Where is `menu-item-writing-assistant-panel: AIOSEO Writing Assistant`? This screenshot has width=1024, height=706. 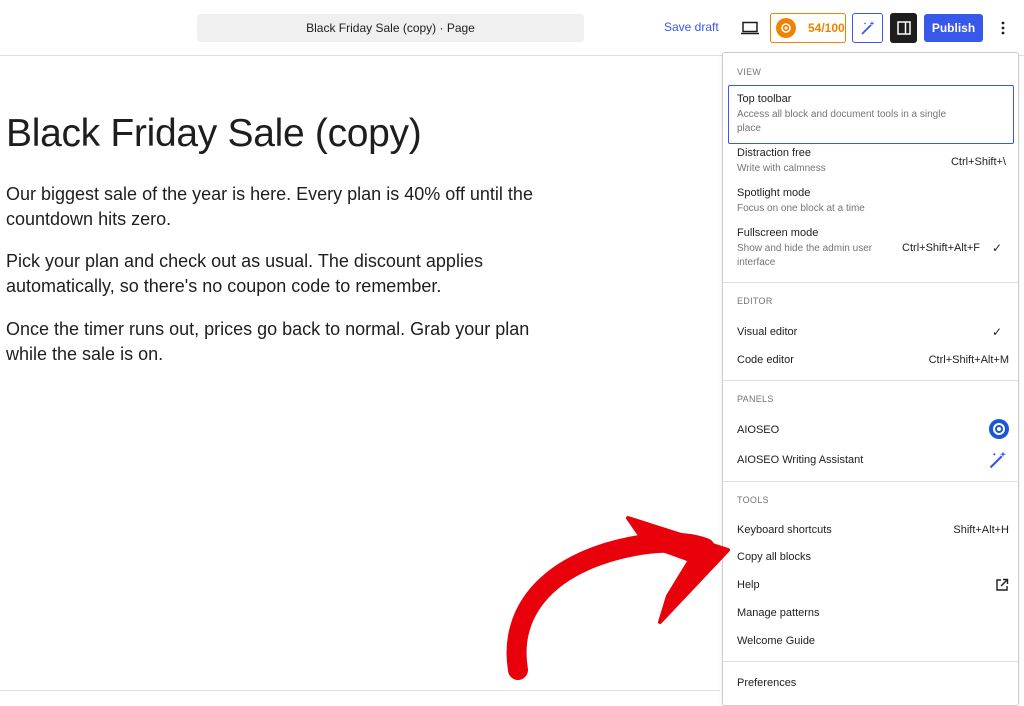
menu-item-writing-assistant-panel: AIOSEO Writing Assistant is located at coordinates (871, 460).